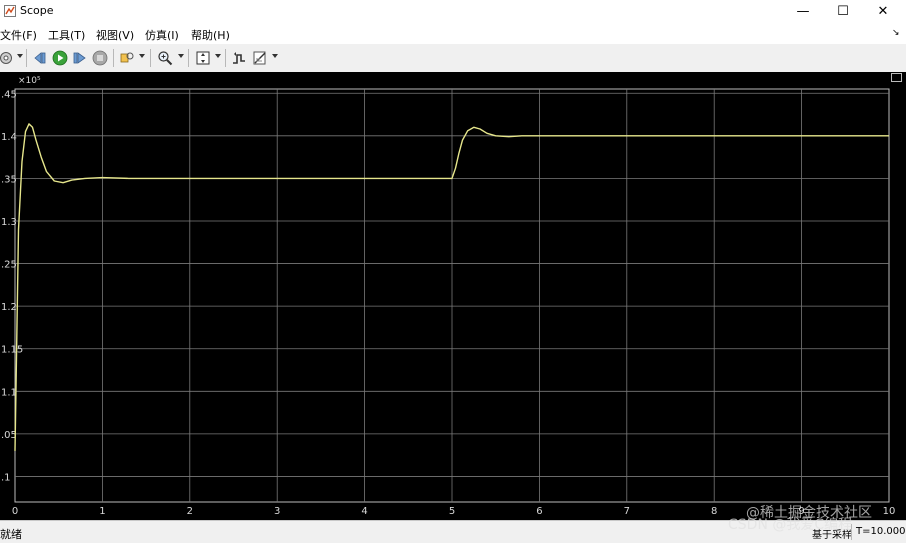 The image size is (906, 543). What do you see at coordinates (896, 77) in the screenshot?
I see `undock-icon` at bounding box center [896, 77].